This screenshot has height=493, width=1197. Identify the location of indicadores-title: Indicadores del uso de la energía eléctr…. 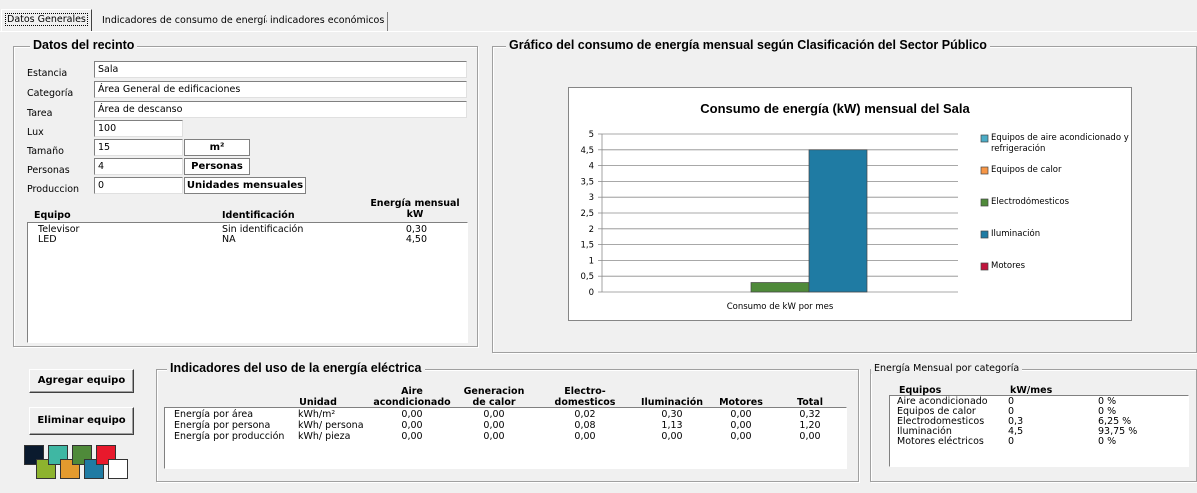
(296, 368).